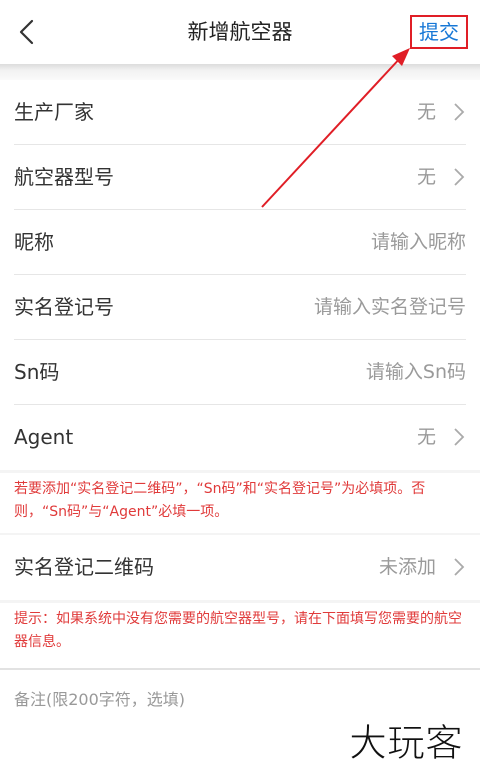 Image resolution: width=480 pixels, height=768 pixels. I want to click on submit-button: 提交, so click(439, 32).